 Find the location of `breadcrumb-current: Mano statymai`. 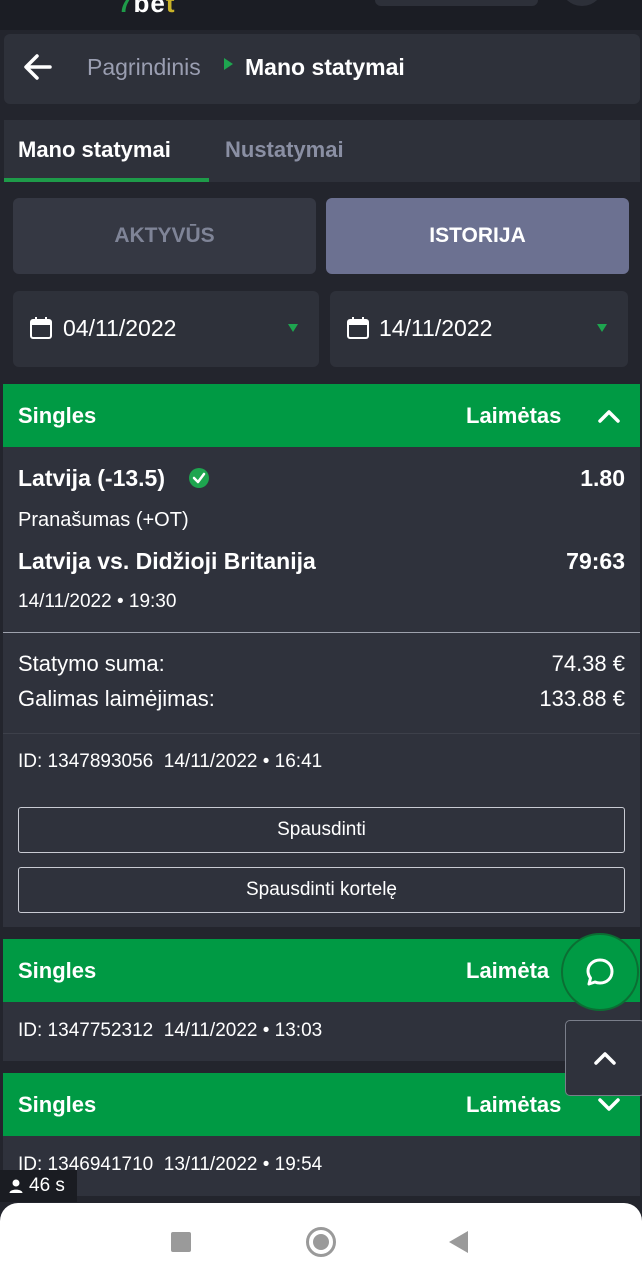

breadcrumb-current: Mano statymai is located at coordinates (325, 67).